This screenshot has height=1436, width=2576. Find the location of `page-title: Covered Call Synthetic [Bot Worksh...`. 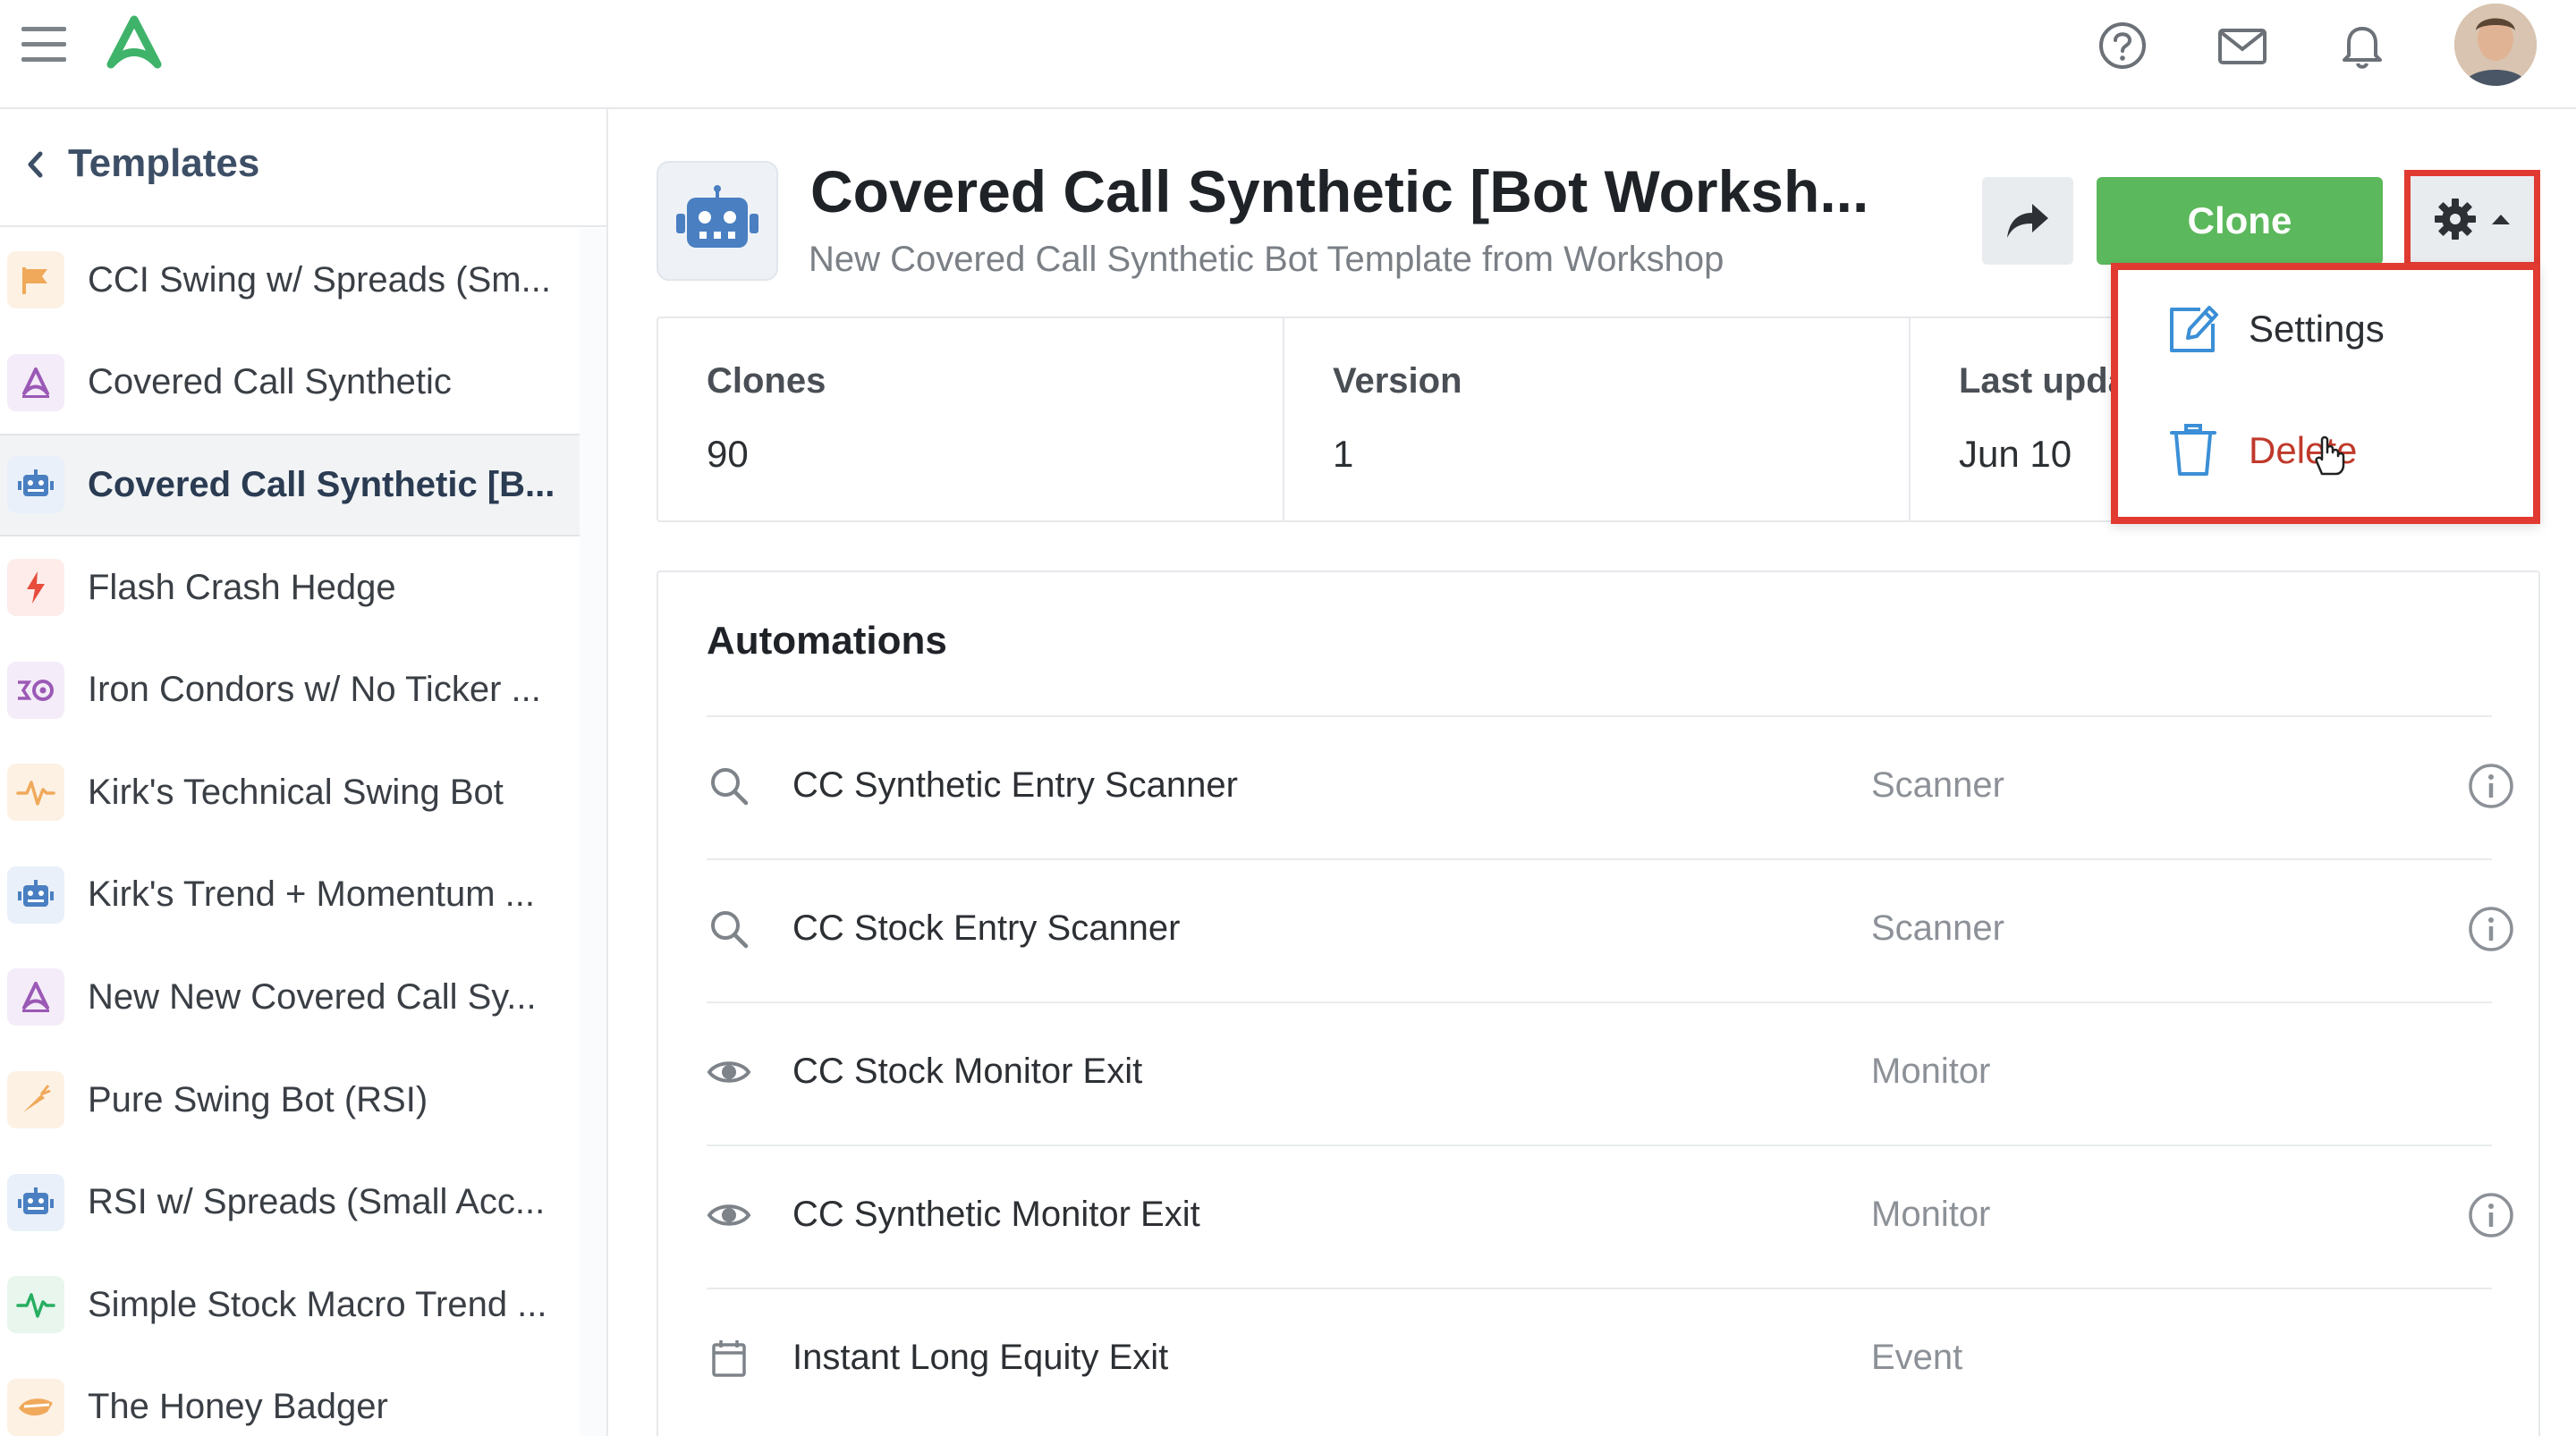

page-title: Covered Call Synthetic [Bot Worksh... is located at coordinates (1339, 191).